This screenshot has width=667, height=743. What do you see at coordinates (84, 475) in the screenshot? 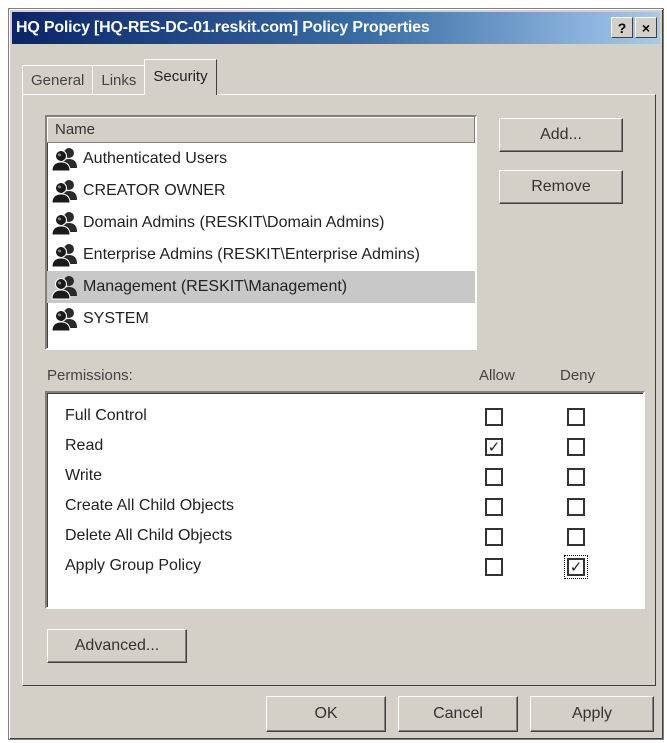
I see `permission-name: Write` at bounding box center [84, 475].